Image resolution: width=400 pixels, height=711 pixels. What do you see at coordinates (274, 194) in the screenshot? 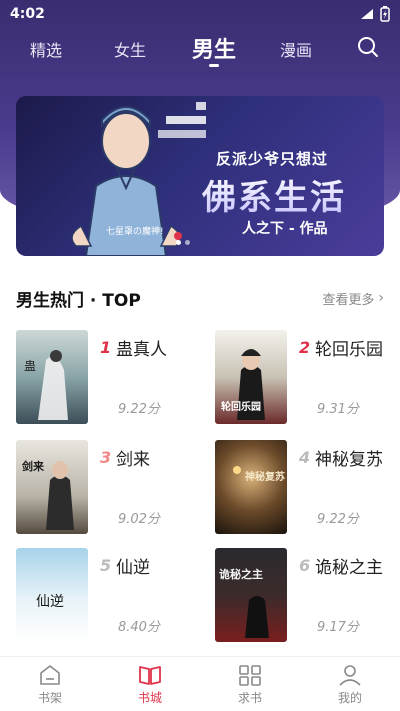
I see `banner-title: 佛系生活` at bounding box center [274, 194].